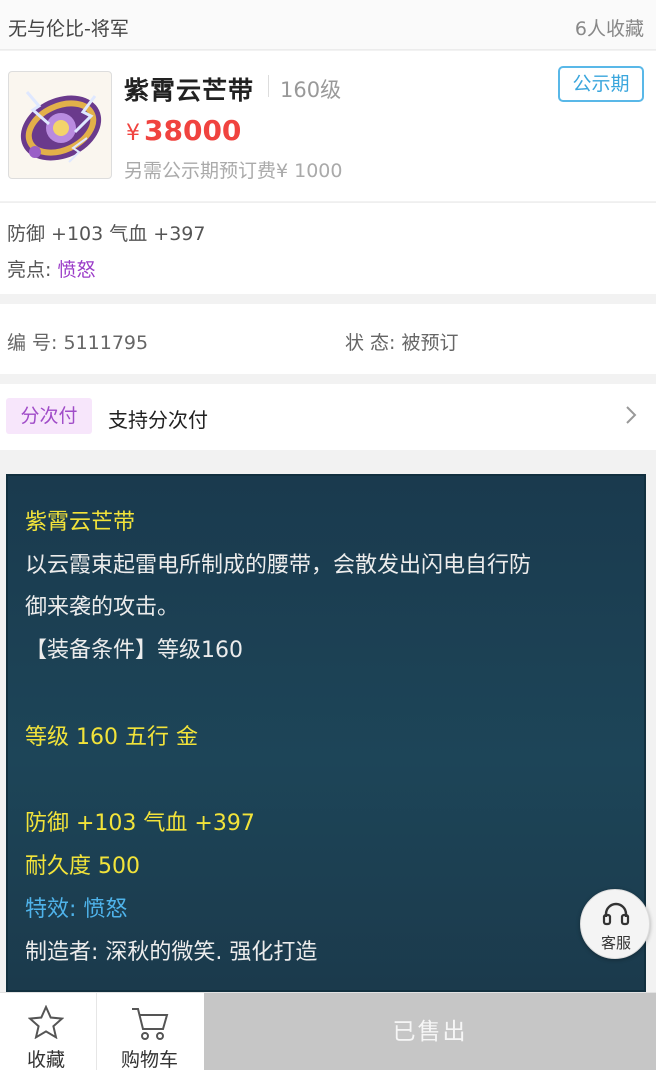 The width and height of the screenshot is (656, 1070). What do you see at coordinates (45, 1059) in the screenshot?
I see `favorite-label: 收藏` at bounding box center [45, 1059].